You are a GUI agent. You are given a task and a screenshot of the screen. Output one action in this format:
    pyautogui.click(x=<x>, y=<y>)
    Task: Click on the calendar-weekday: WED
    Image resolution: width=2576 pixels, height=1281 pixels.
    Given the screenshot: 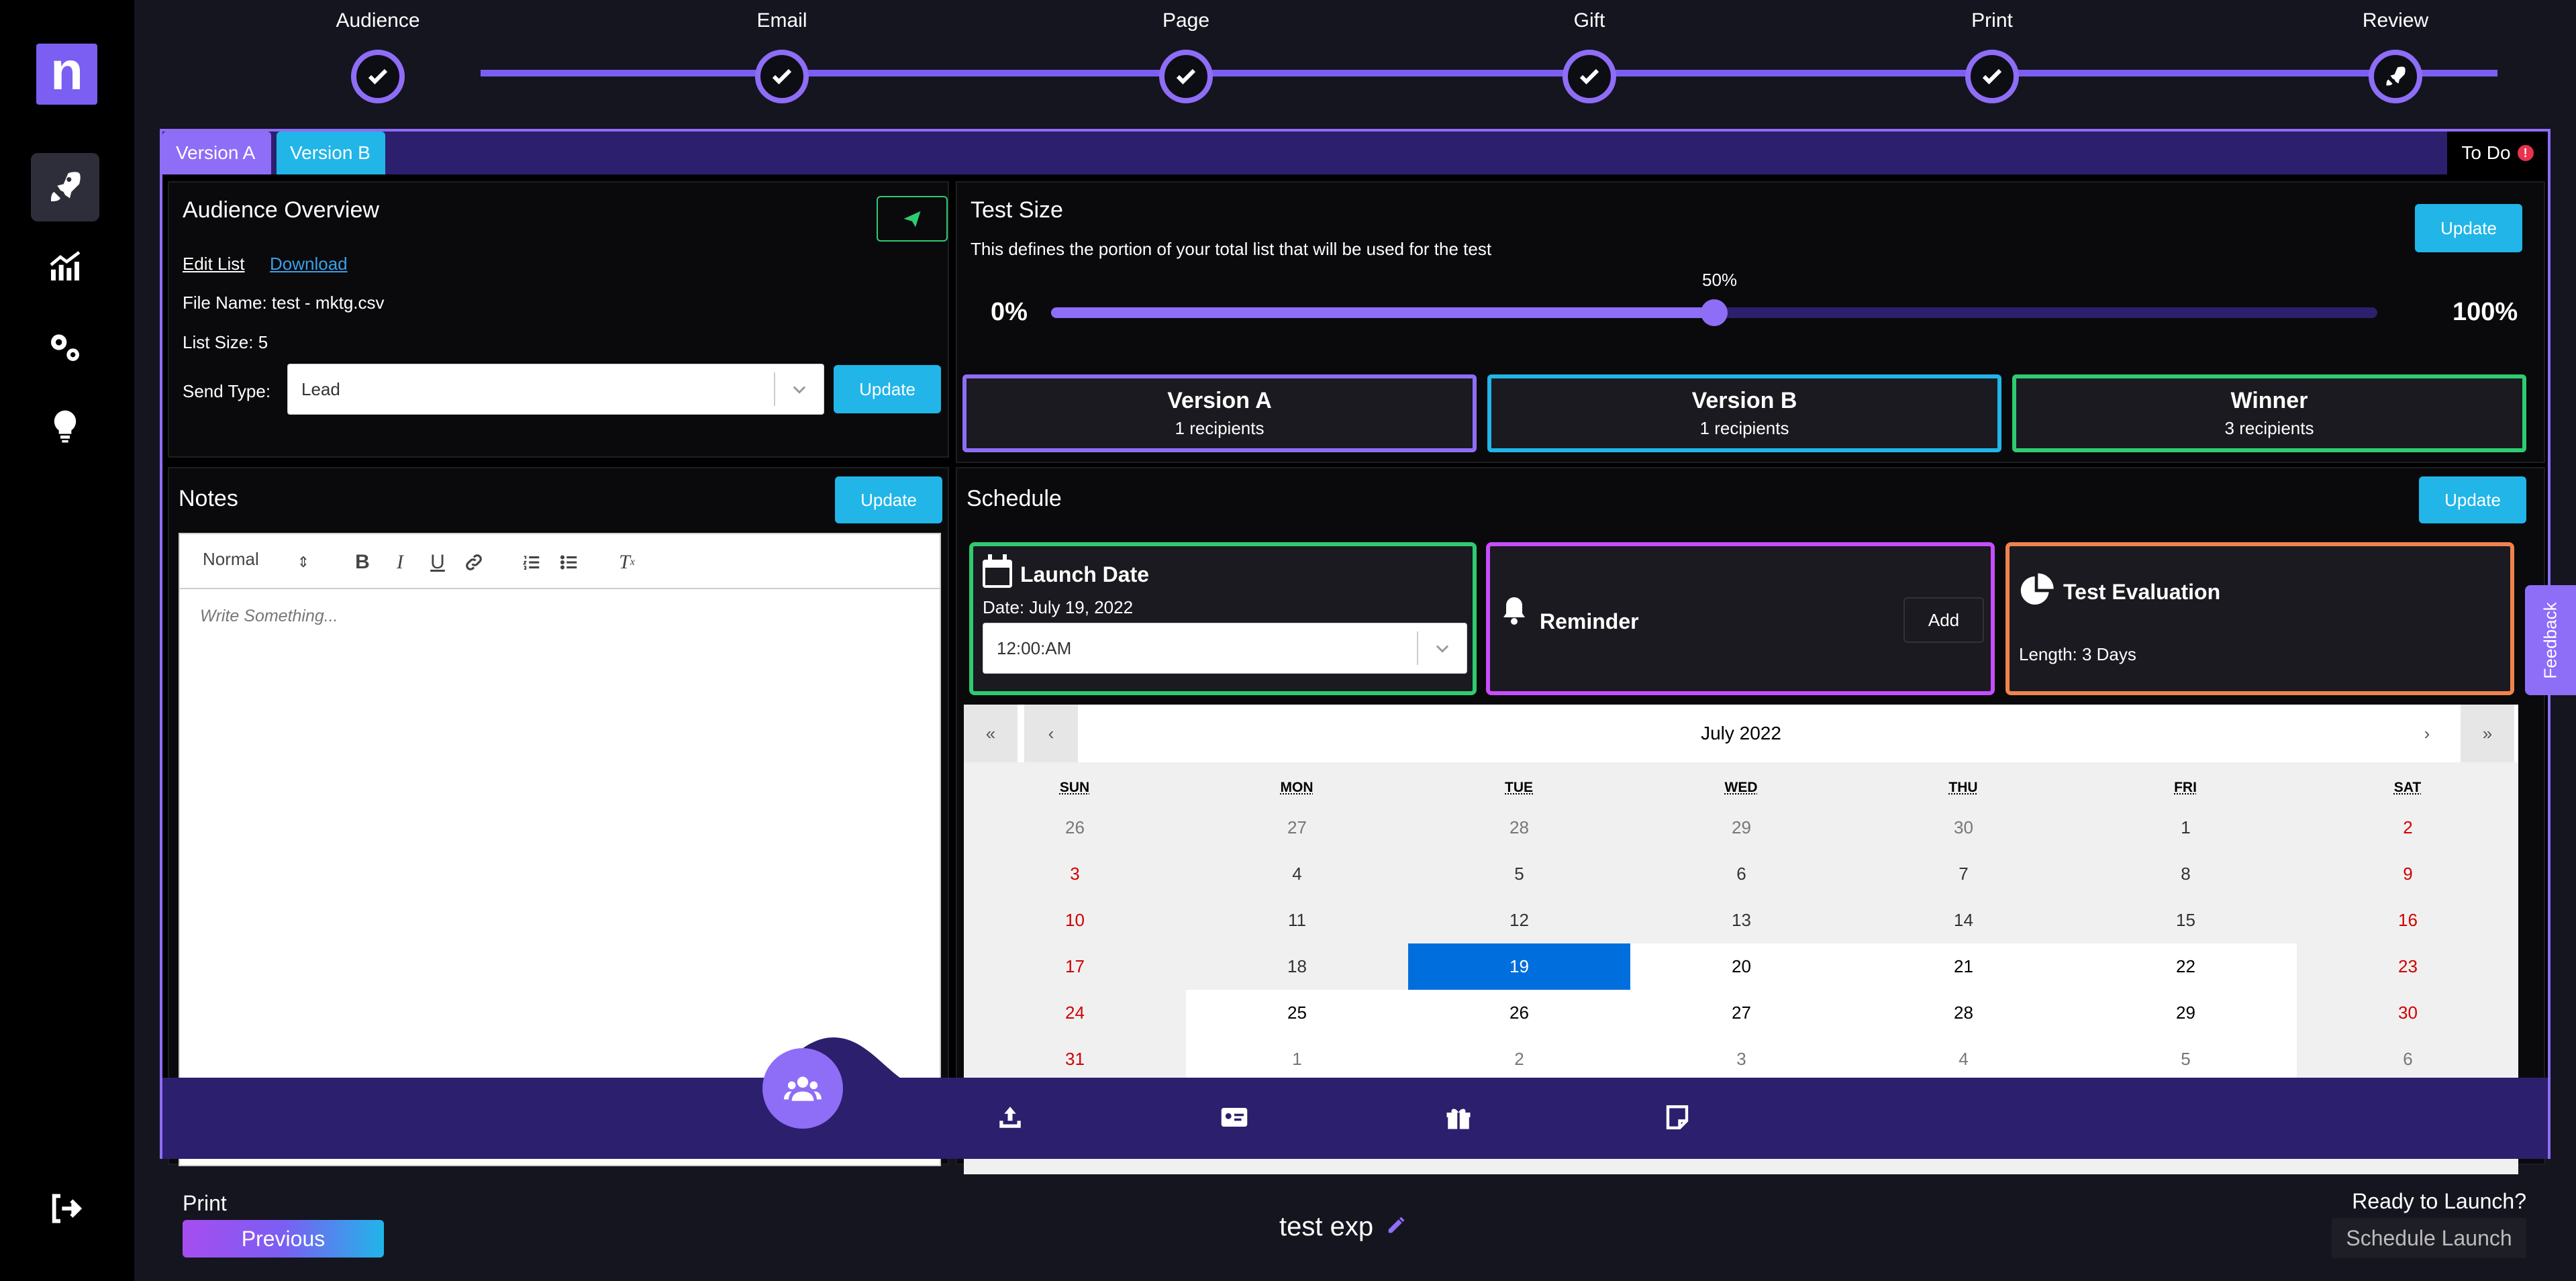 What is the action you would take?
    pyautogui.click(x=1741, y=787)
    